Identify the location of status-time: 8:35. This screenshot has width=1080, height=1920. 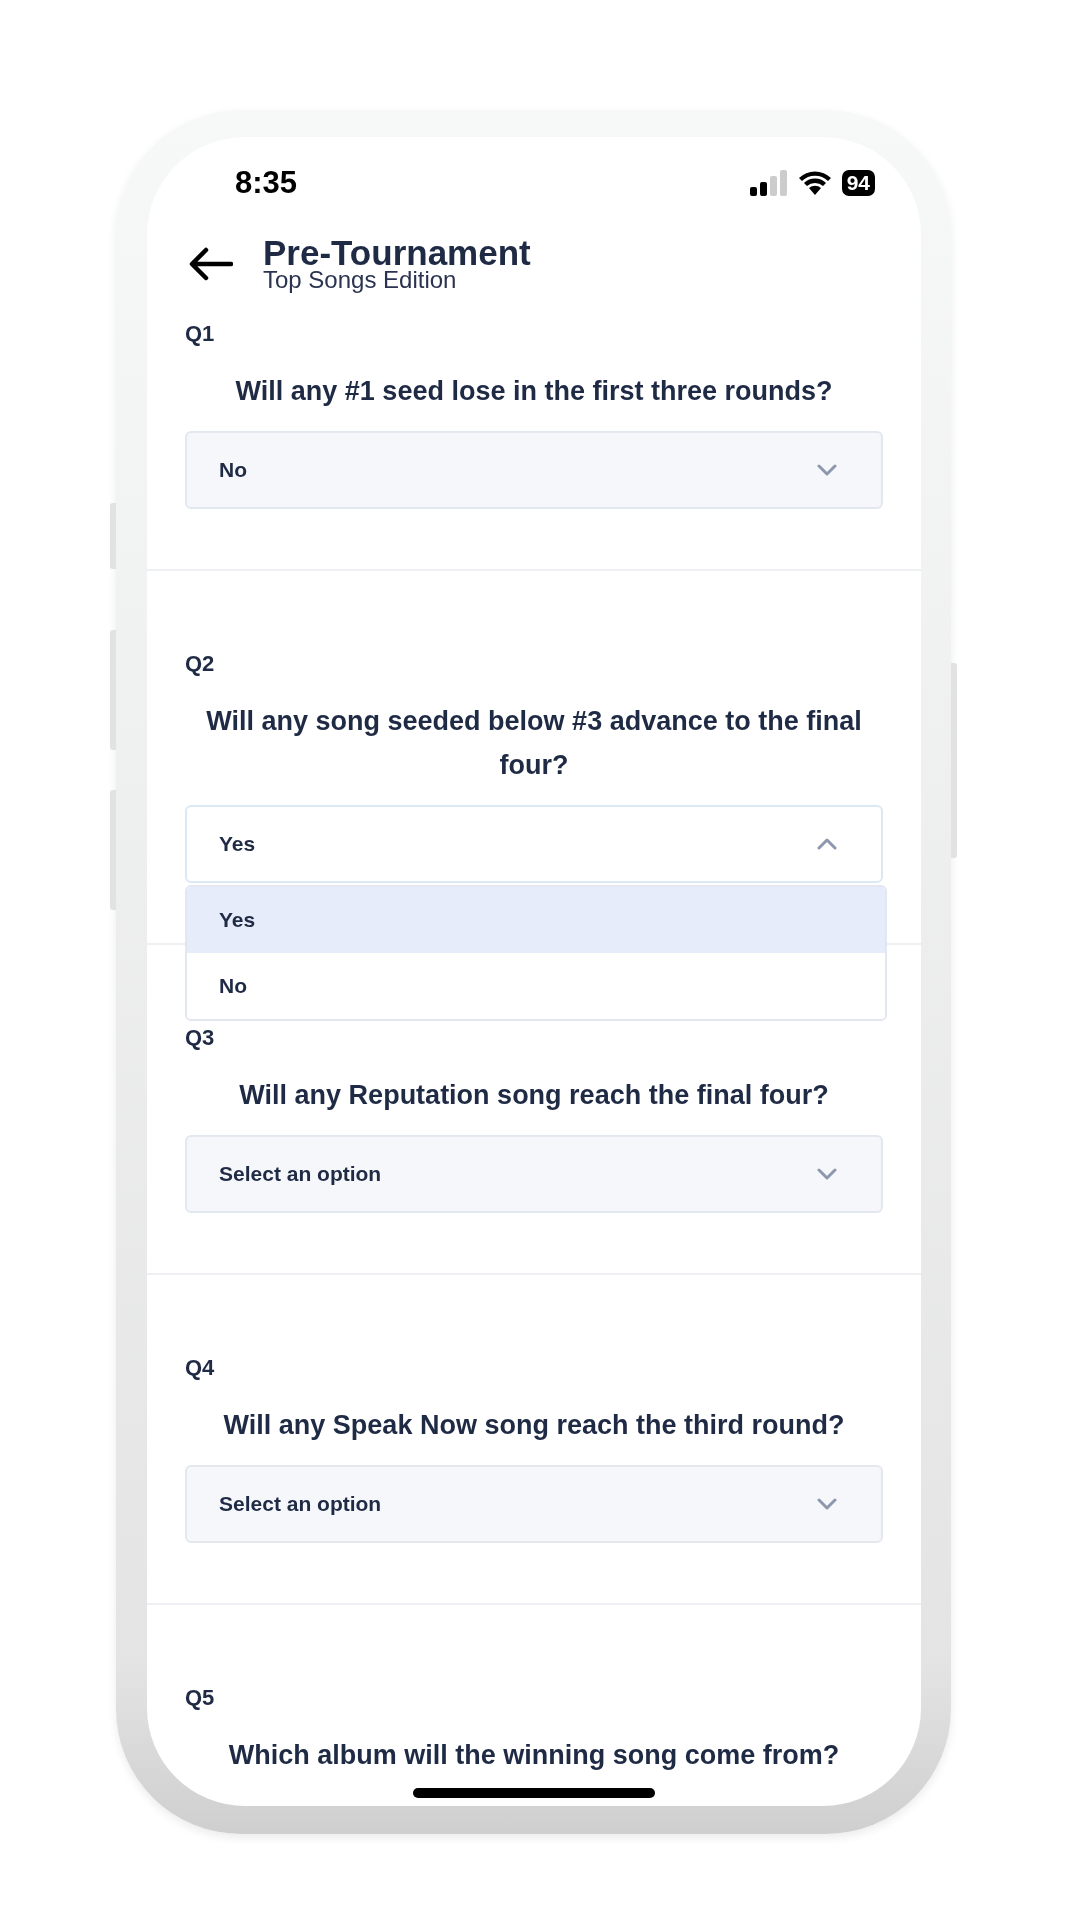
(266, 183).